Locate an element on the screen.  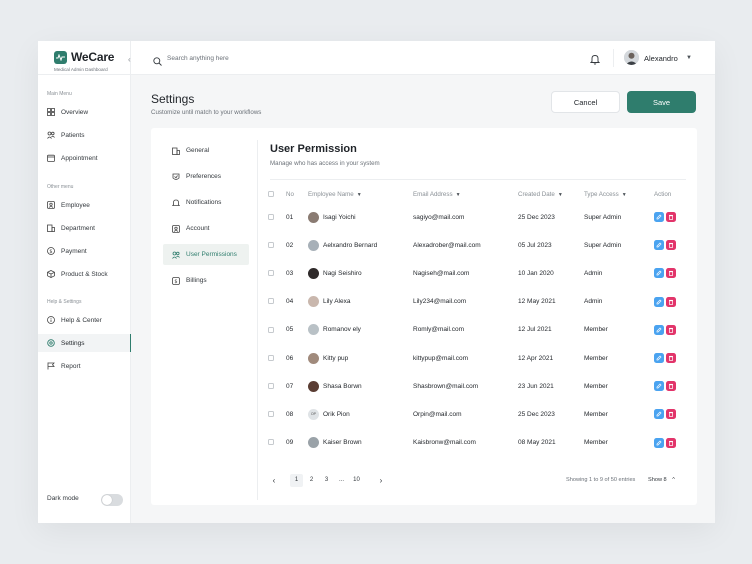
prev-page-icon: ‹ is located at coordinates (274, 480).